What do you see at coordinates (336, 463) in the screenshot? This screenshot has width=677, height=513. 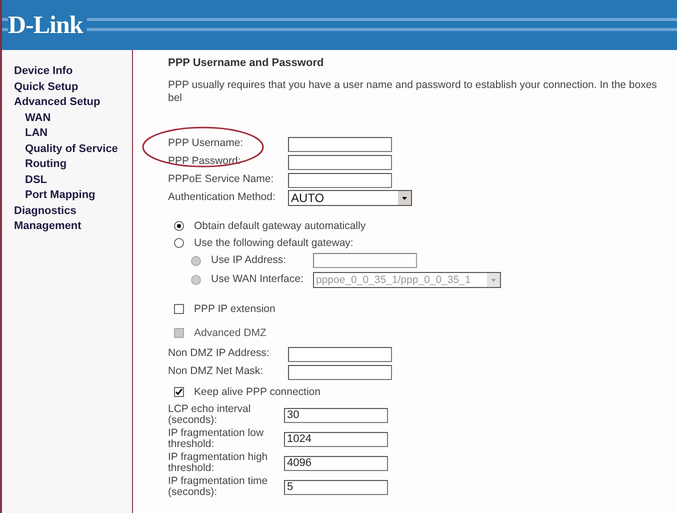 I see `input-field: 4096` at bounding box center [336, 463].